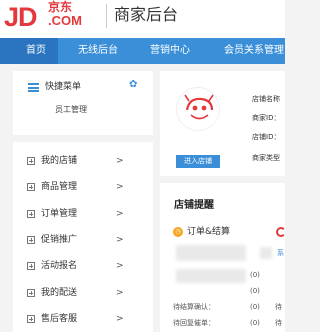 Image resolution: width=320 pixels, height=332 pixels. What do you see at coordinates (59, 240) in the screenshot?
I see `sidebar-item-label: 促销推广` at bounding box center [59, 240].